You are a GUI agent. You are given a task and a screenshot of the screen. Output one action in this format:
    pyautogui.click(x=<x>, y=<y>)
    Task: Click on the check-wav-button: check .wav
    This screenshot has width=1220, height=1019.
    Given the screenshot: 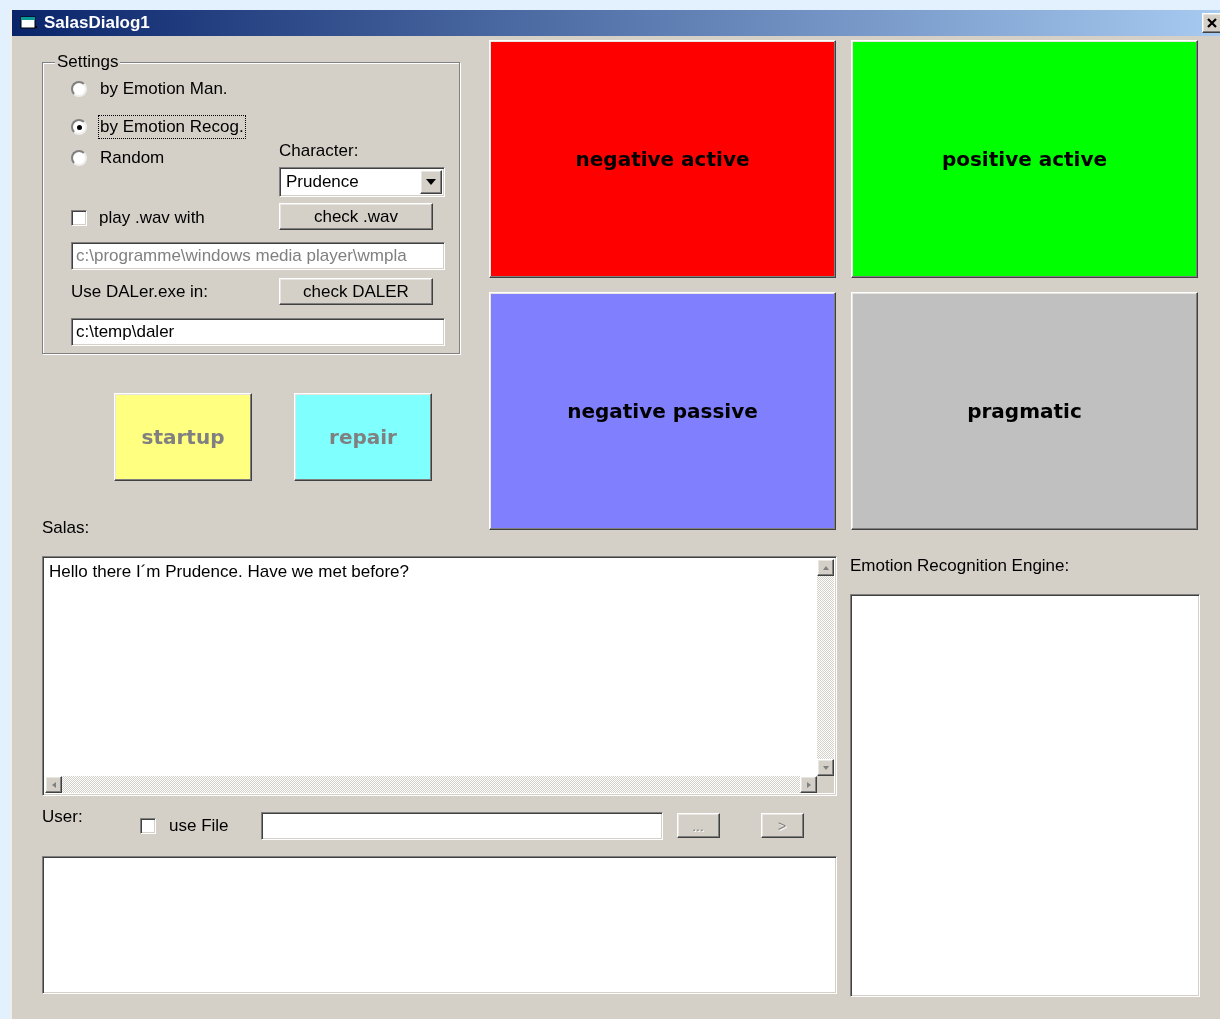 What is the action you would take?
    pyautogui.click(x=356, y=216)
    